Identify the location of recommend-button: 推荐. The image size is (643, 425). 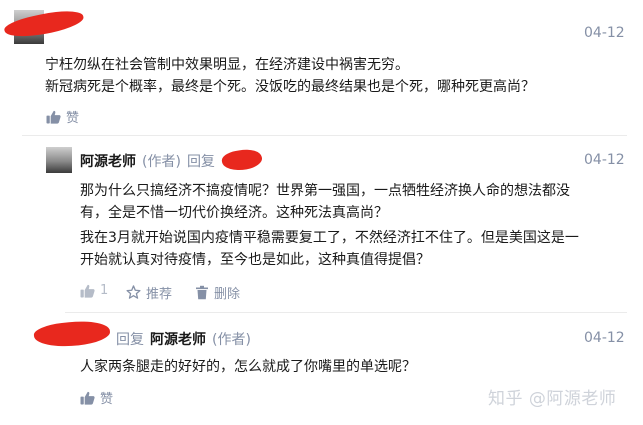
(149, 292).